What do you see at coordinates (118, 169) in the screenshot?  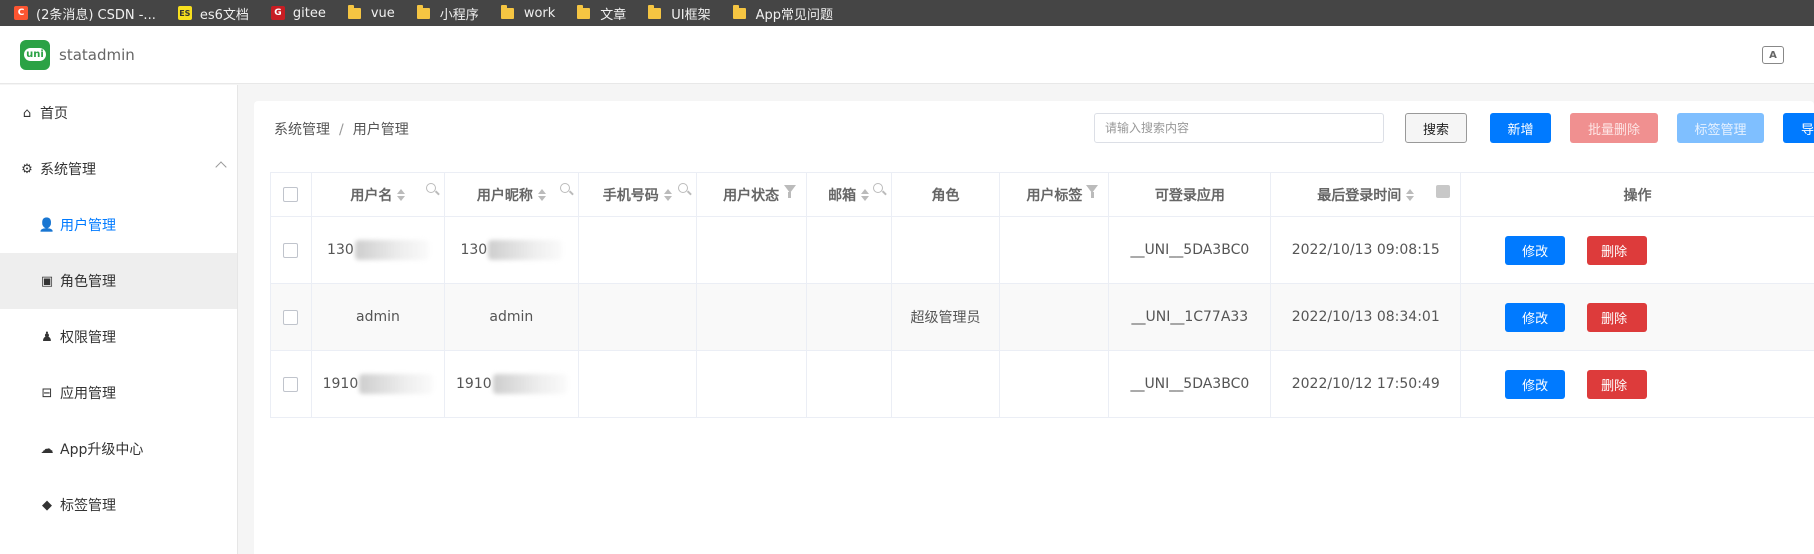 I see `sidebar-item-system: ⚙ 系统管理` at bounding box center [118, 169].